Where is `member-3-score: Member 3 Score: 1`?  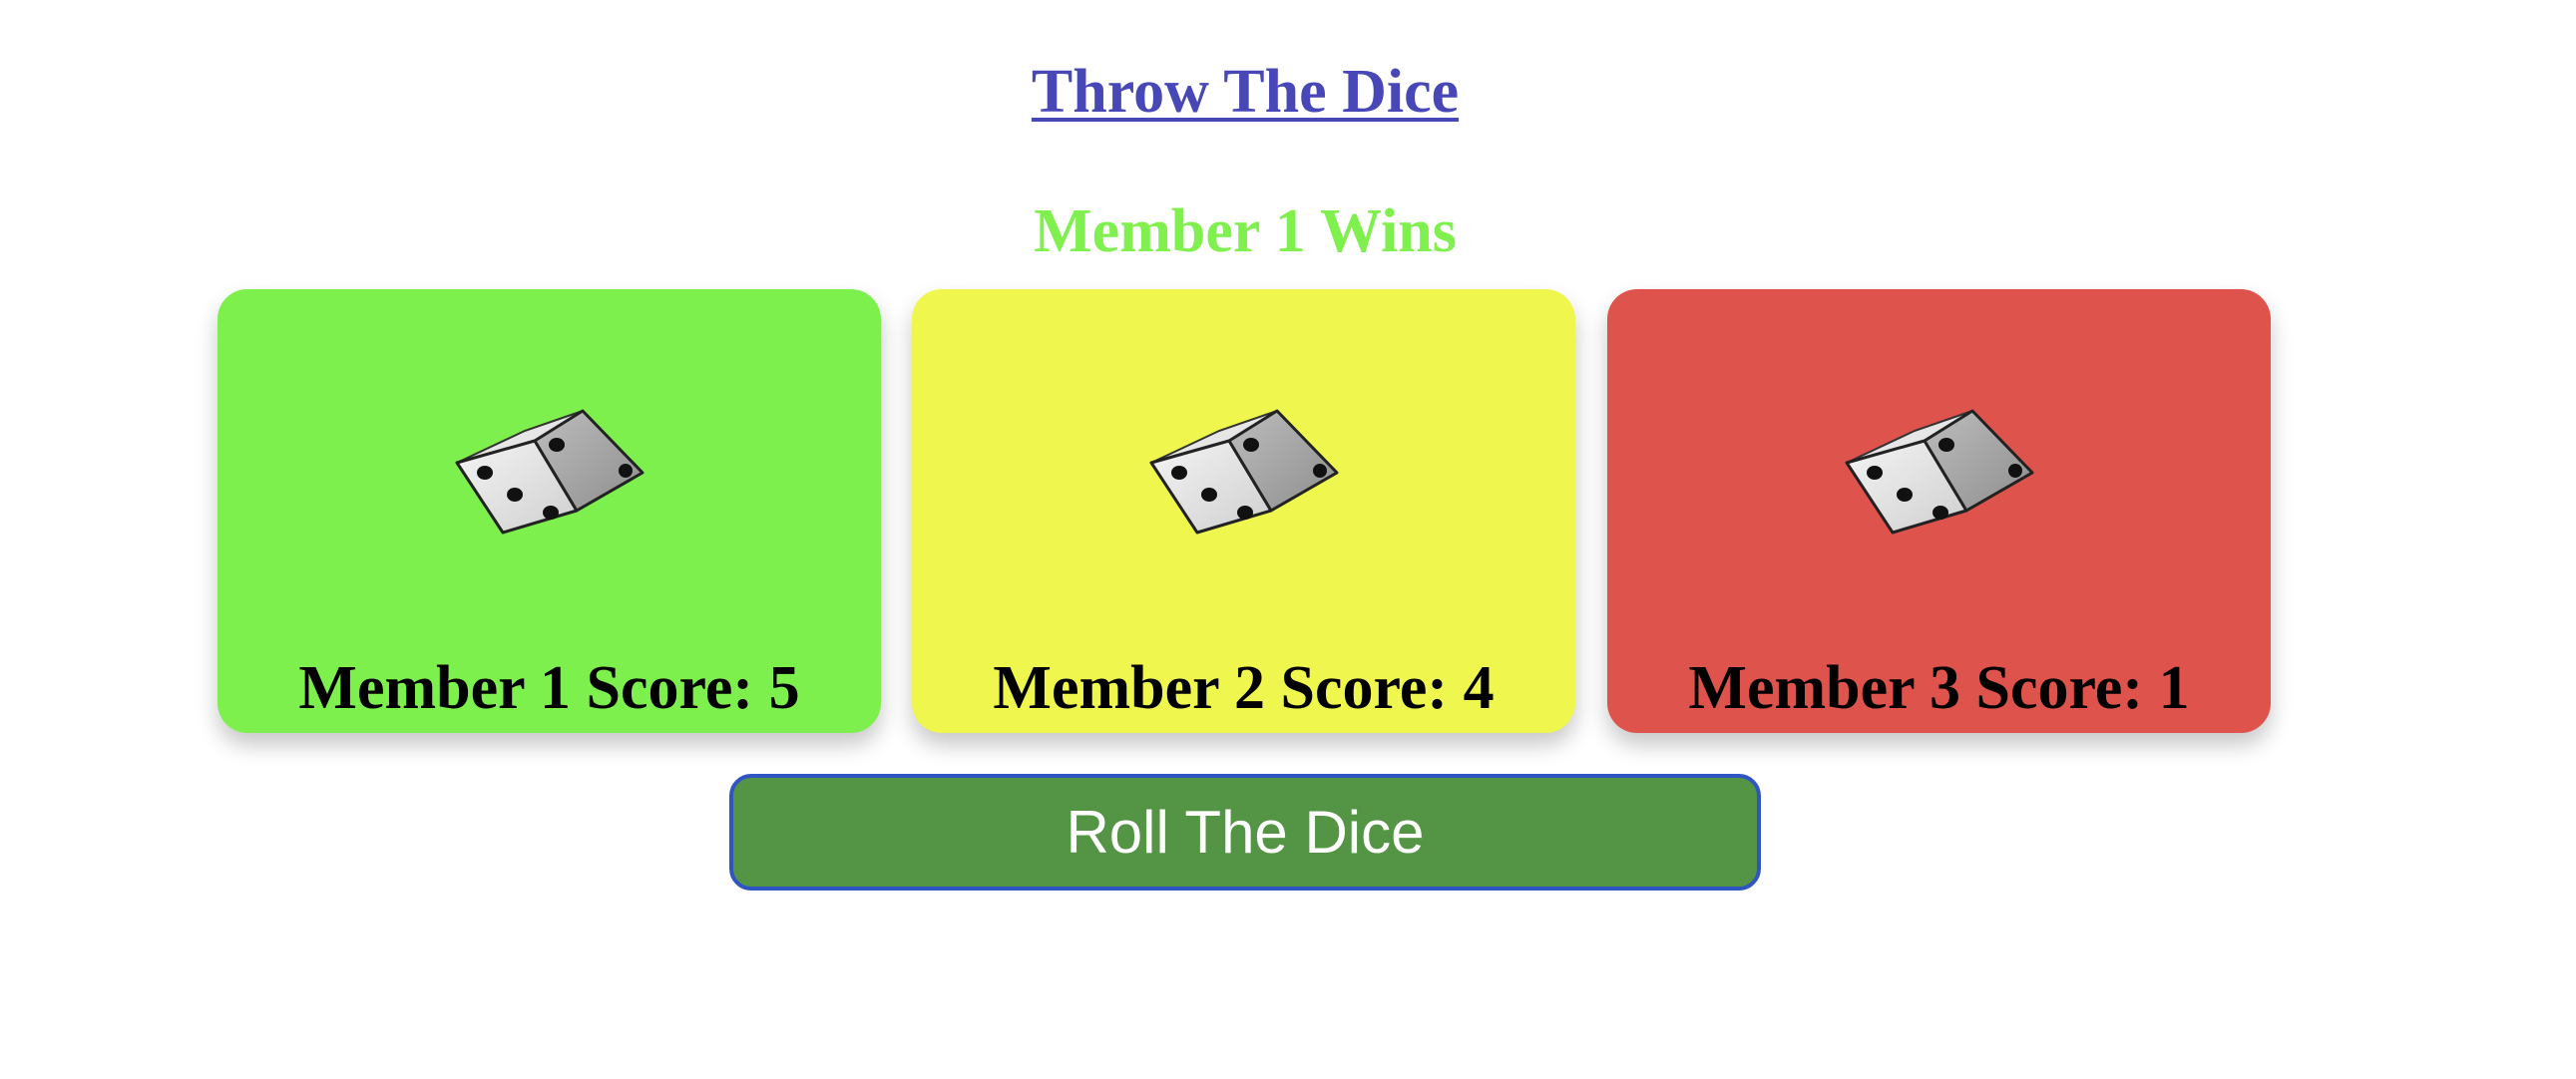
member-3-score: Member 3 Score: 1 is located at coordinates (1939, 688).